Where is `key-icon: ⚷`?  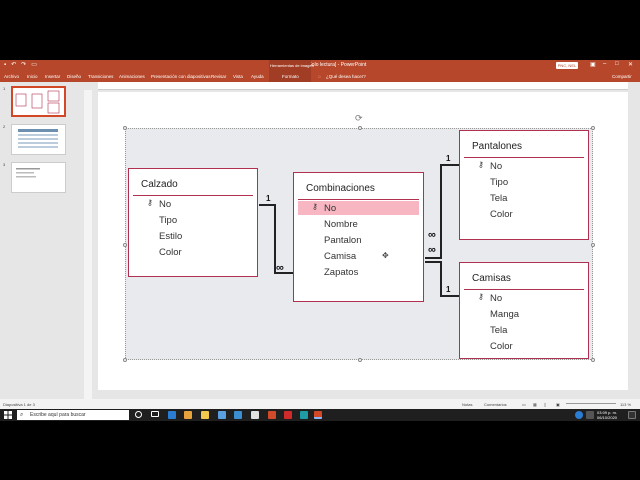 key-icon: ⚷ is located at coordinates (481, 164).